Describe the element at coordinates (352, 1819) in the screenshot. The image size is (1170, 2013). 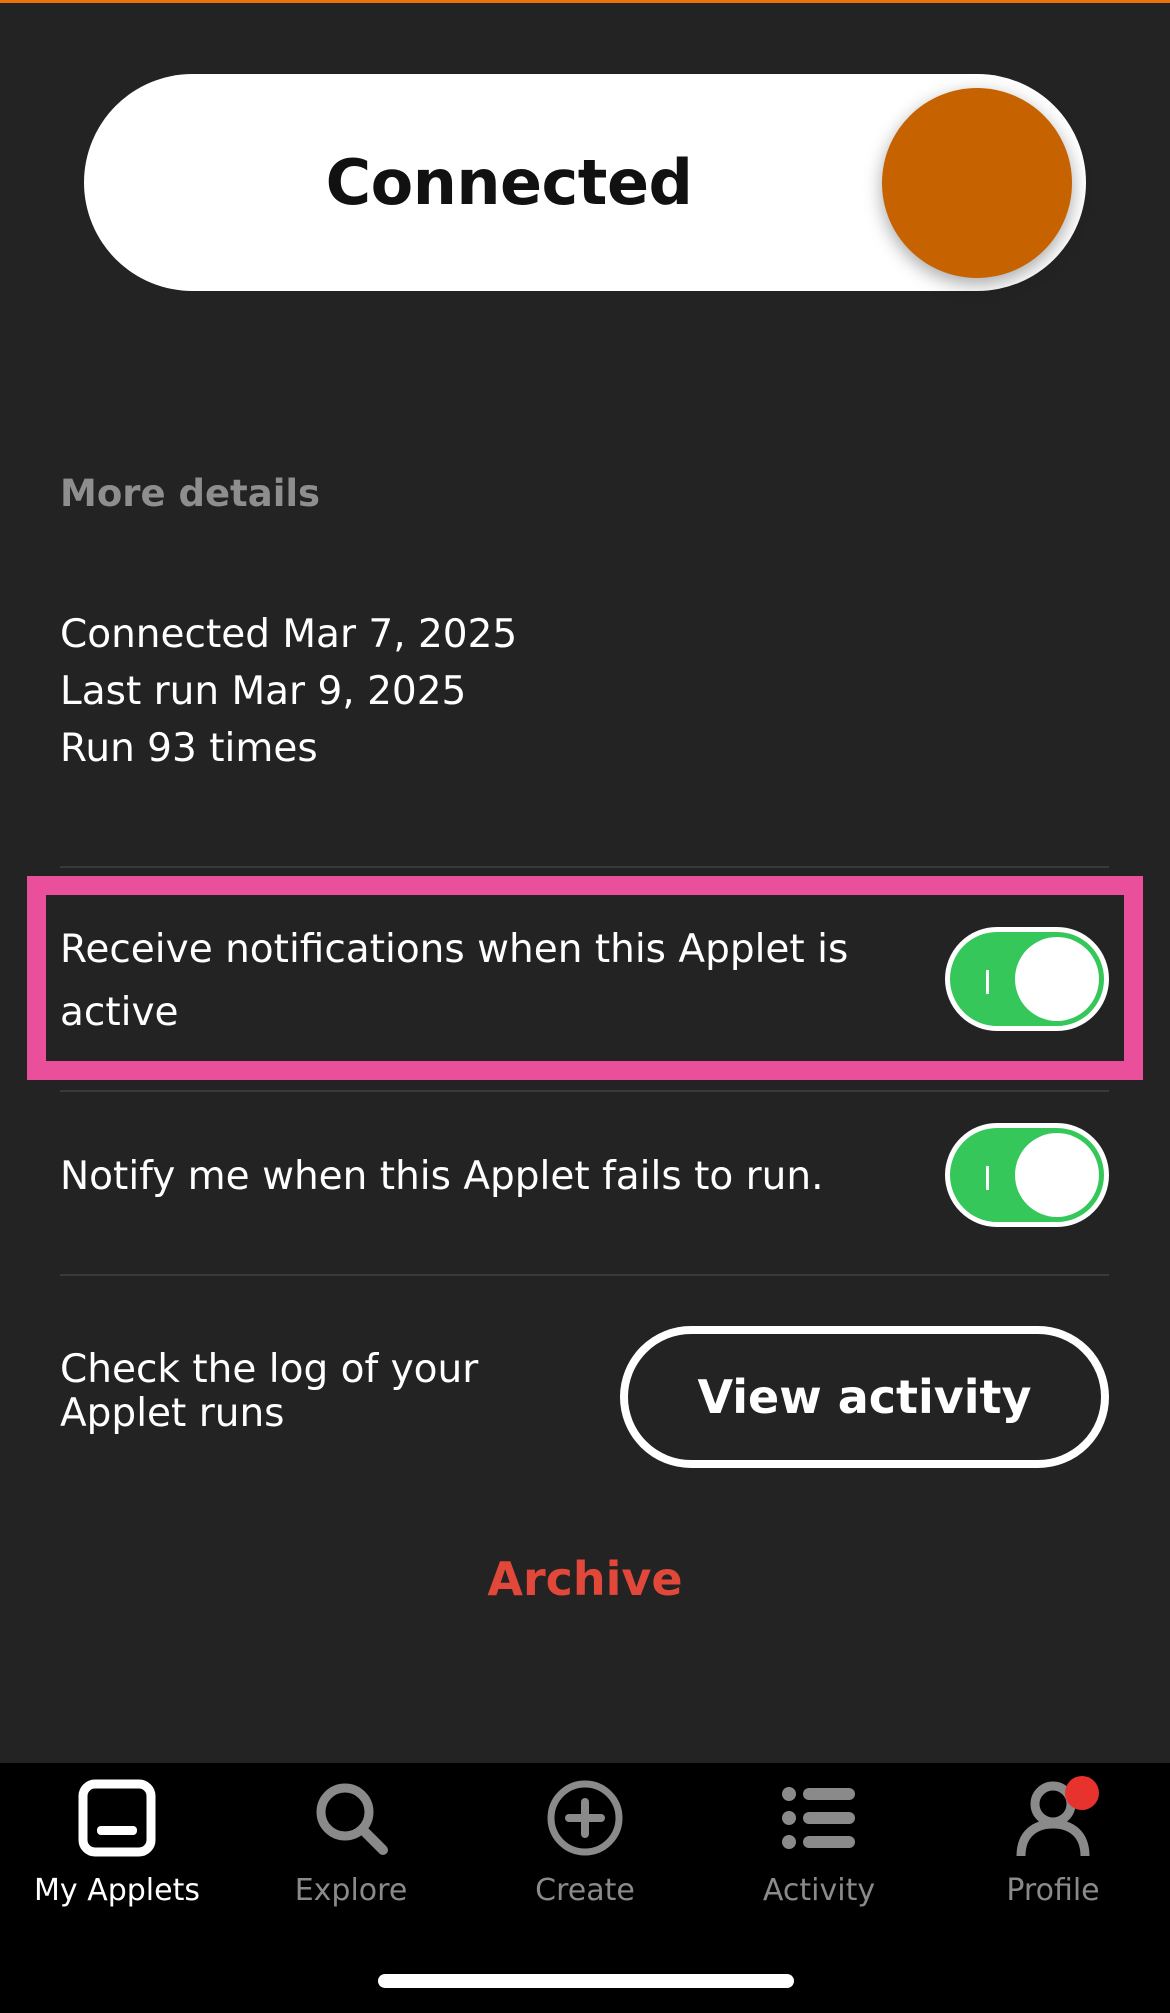
I see `search-icon` at that location.